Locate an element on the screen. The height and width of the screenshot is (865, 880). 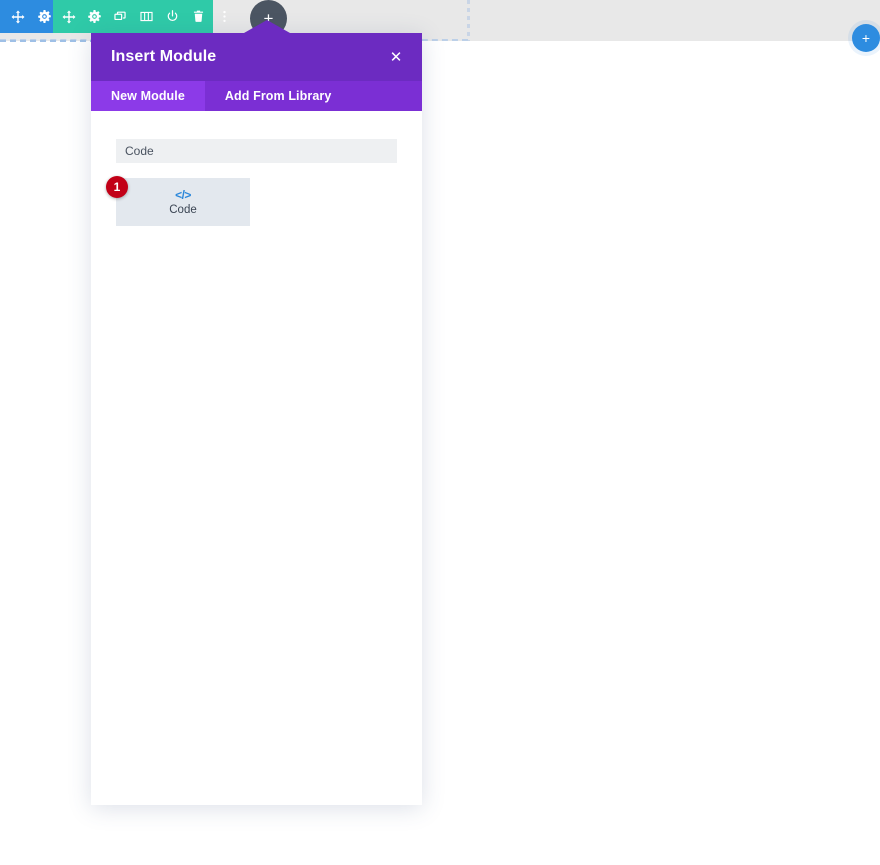
modal-tabbar: New Module Add From Library is located at coordinates (256, 96).